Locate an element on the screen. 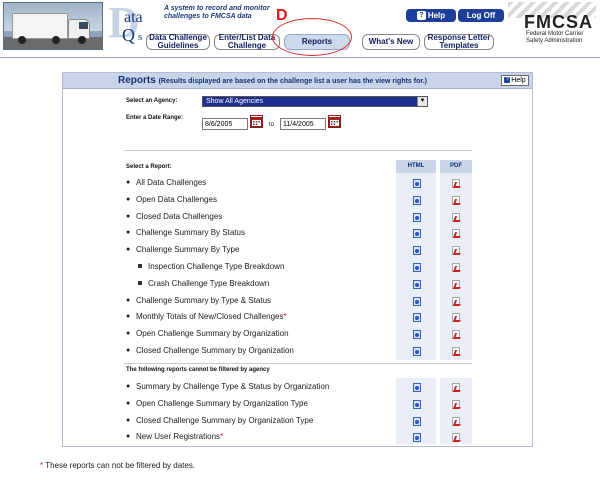 The width and height of the screenshot is (600, 480). report-link: ● Open Data Challenges is located at coordinates (171, 199).